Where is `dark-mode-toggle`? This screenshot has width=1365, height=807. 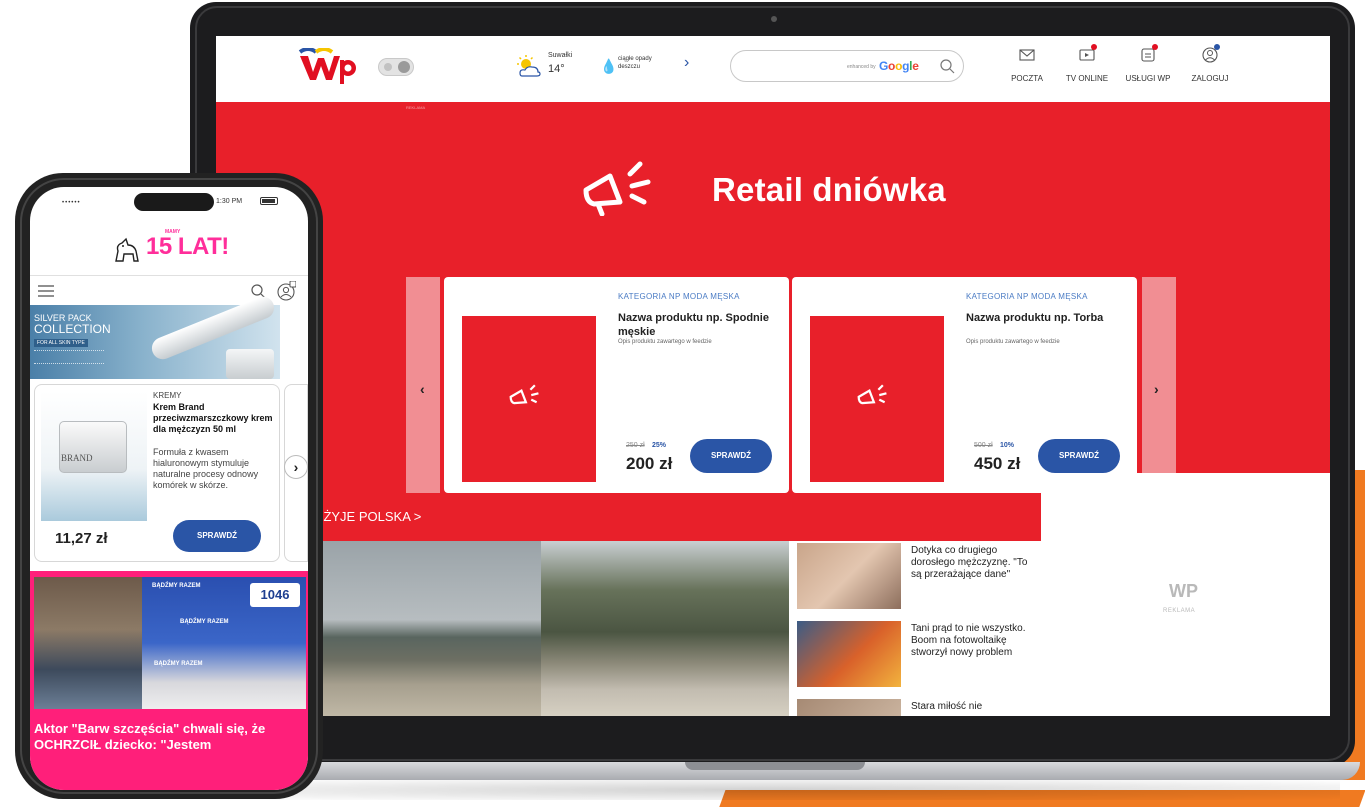 dark-mode-toggle is located at coordinates (396, 67).